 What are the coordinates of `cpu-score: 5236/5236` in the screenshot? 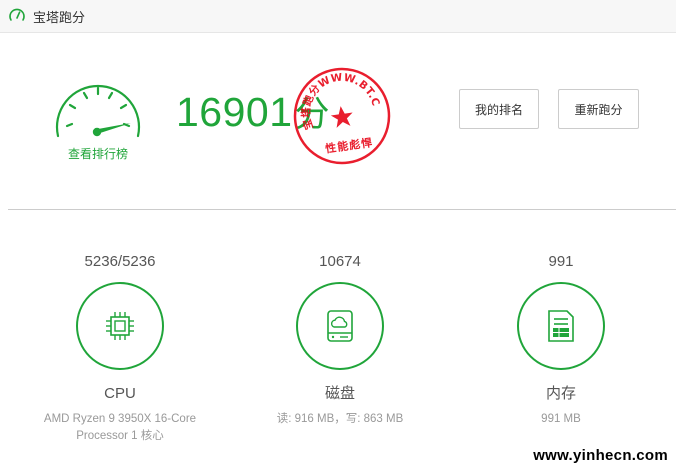 It's located at (120, 261).